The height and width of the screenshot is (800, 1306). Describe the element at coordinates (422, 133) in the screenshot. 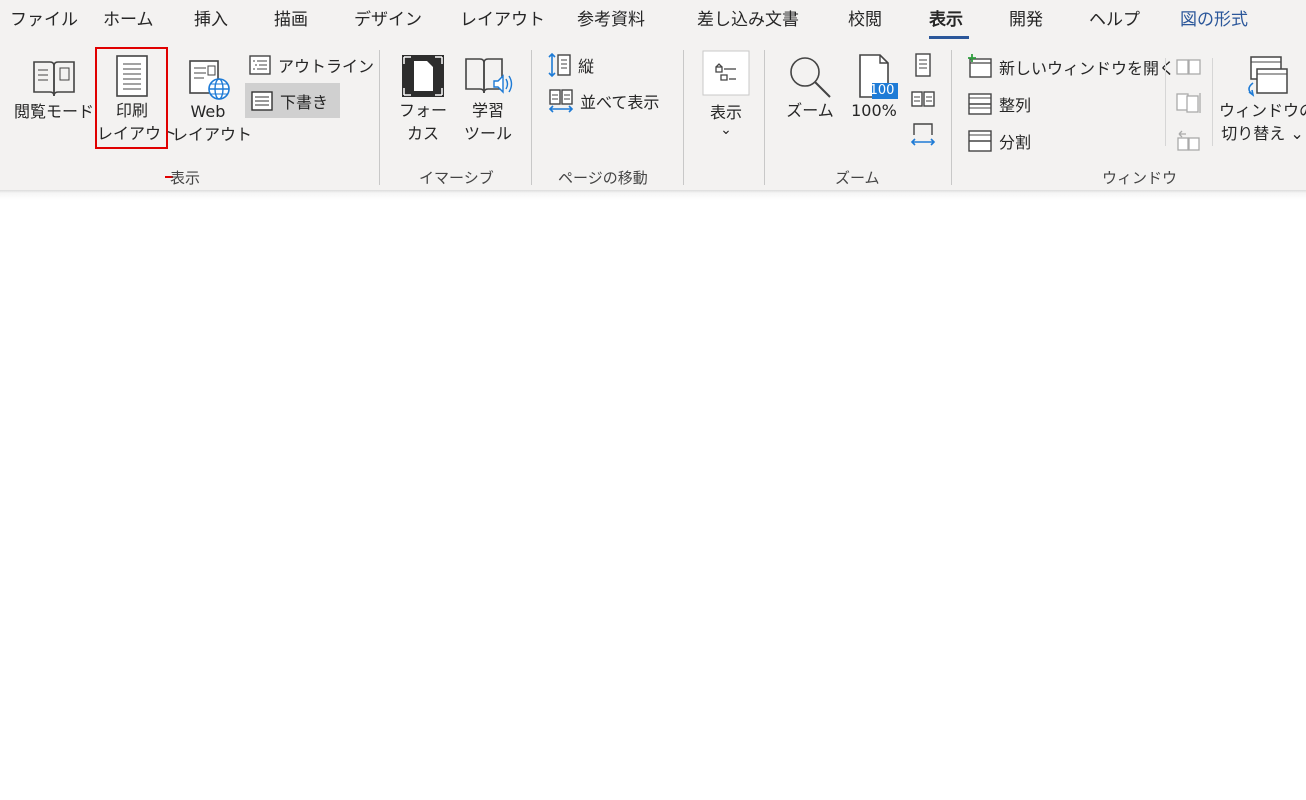

I see `focus-label-2: カス` at that location.